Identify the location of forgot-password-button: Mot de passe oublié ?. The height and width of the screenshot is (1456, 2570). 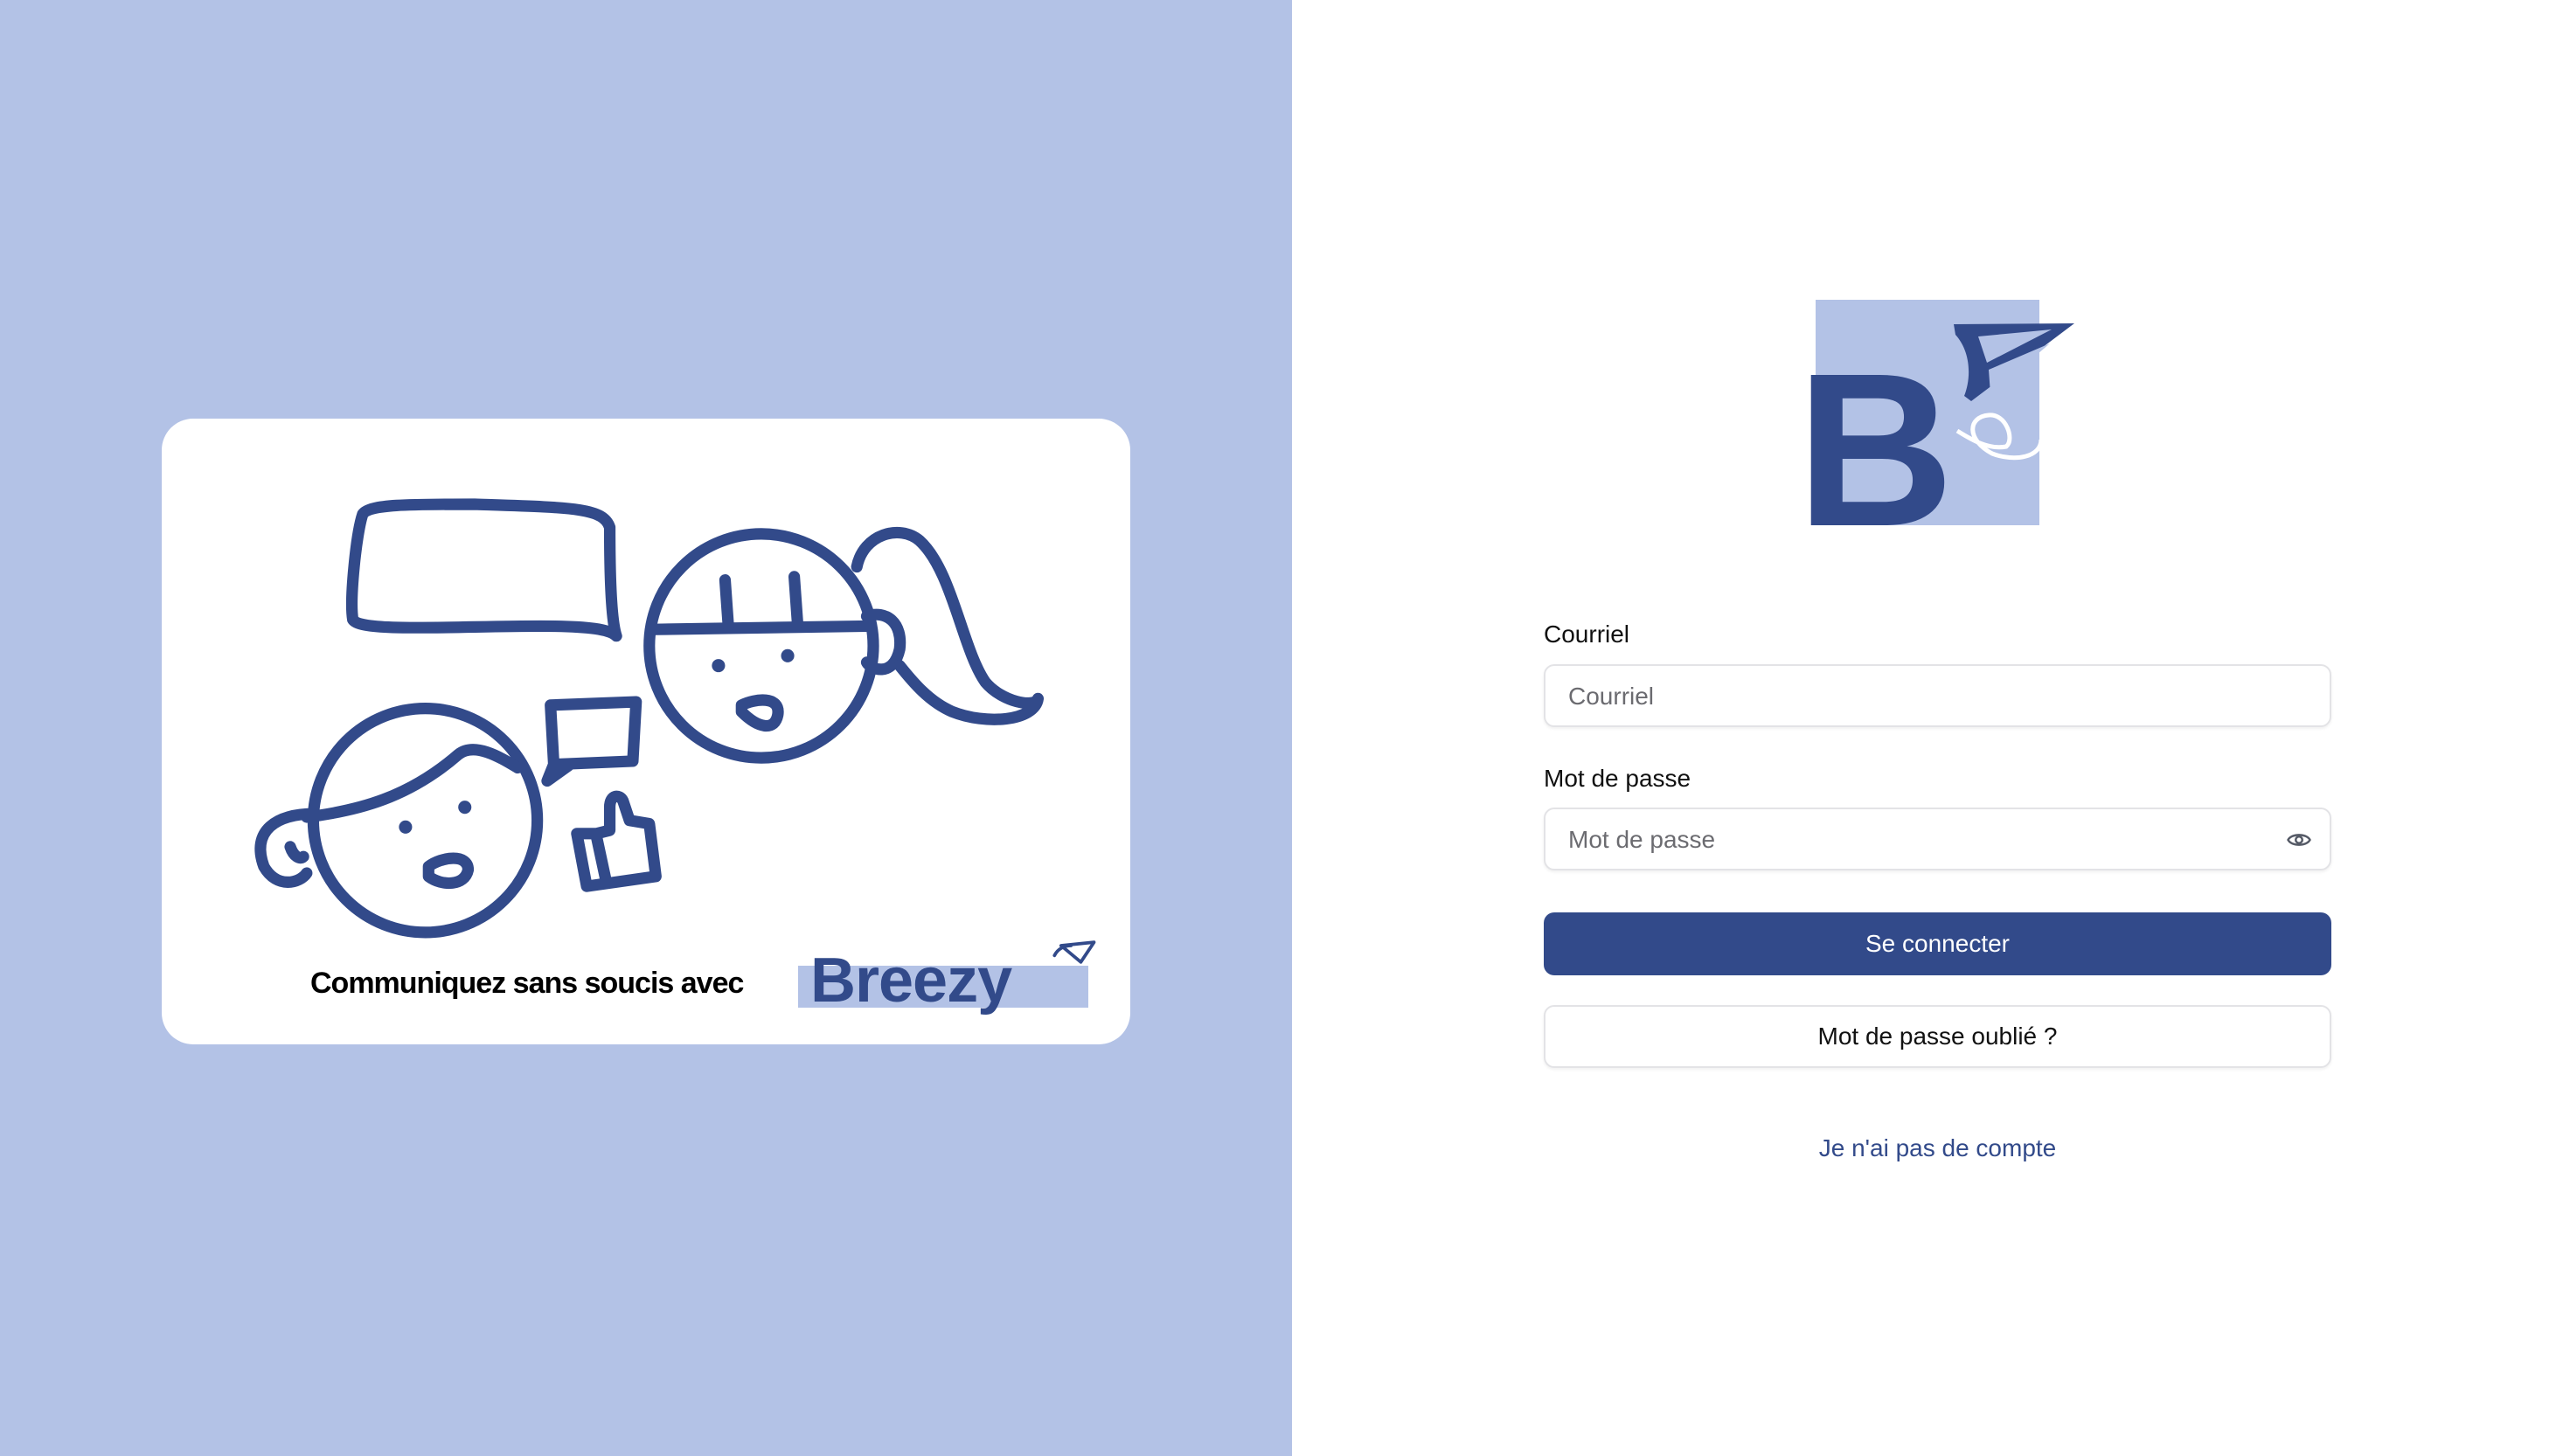
(1937, 1036).